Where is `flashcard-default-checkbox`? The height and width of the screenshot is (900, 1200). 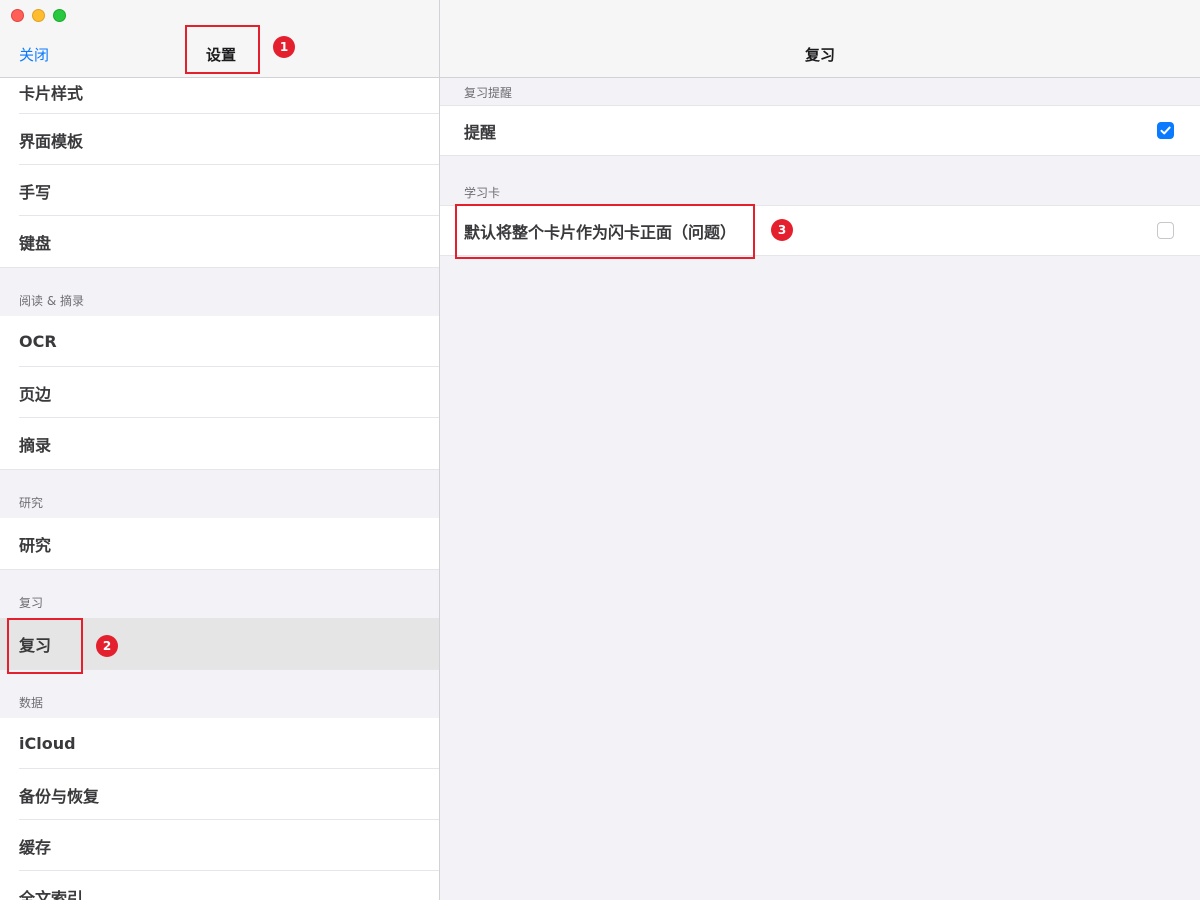 flashcard-default-checkbox is located at coordinates (1165, 230).